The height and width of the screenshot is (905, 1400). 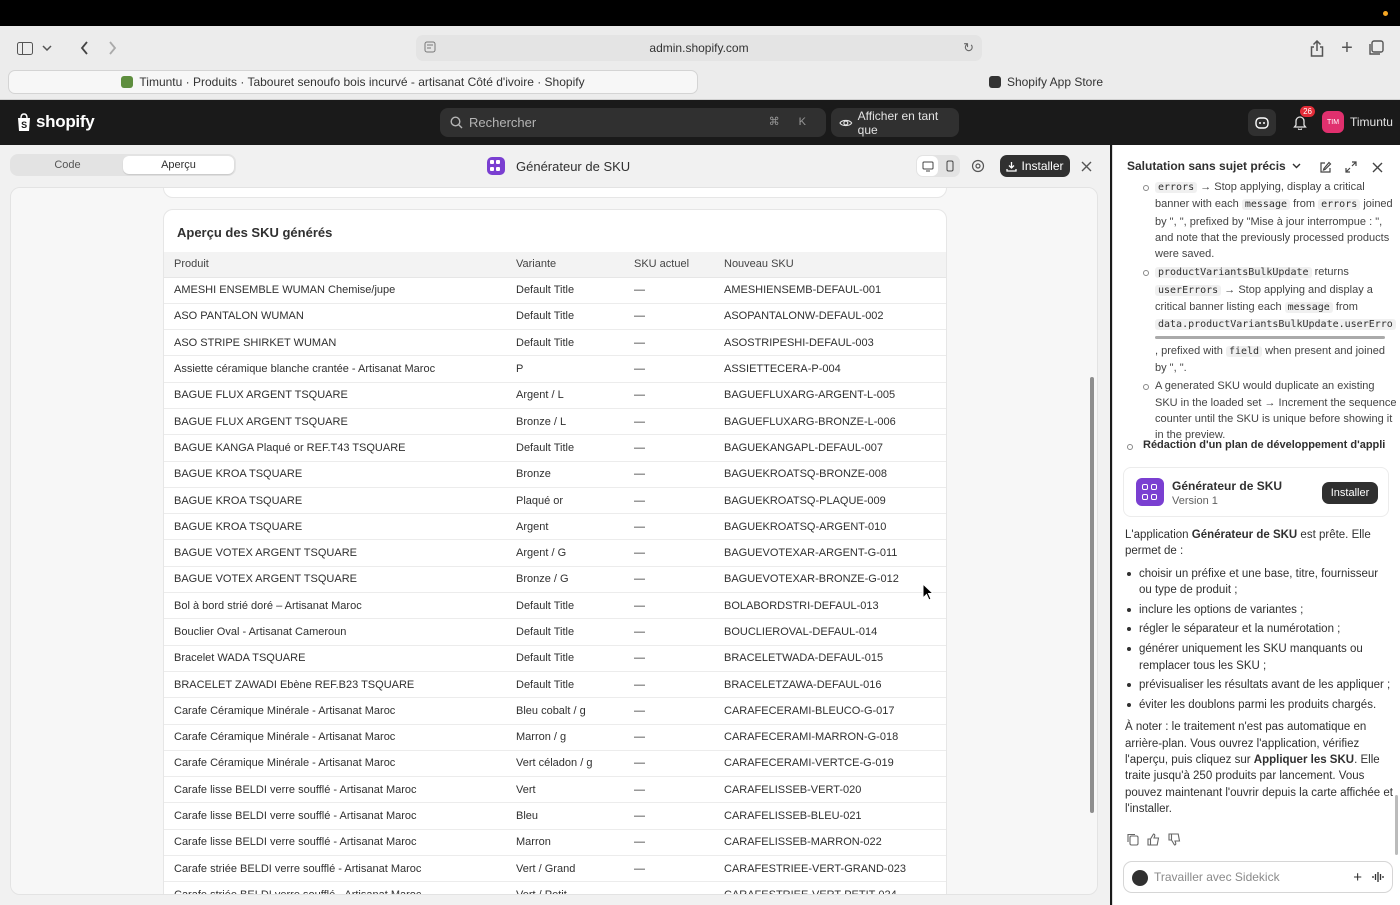 What do you see at coordinates (1317, 48) in the screenshot?
I see `share-icon` at bounding box center [1317, 48].